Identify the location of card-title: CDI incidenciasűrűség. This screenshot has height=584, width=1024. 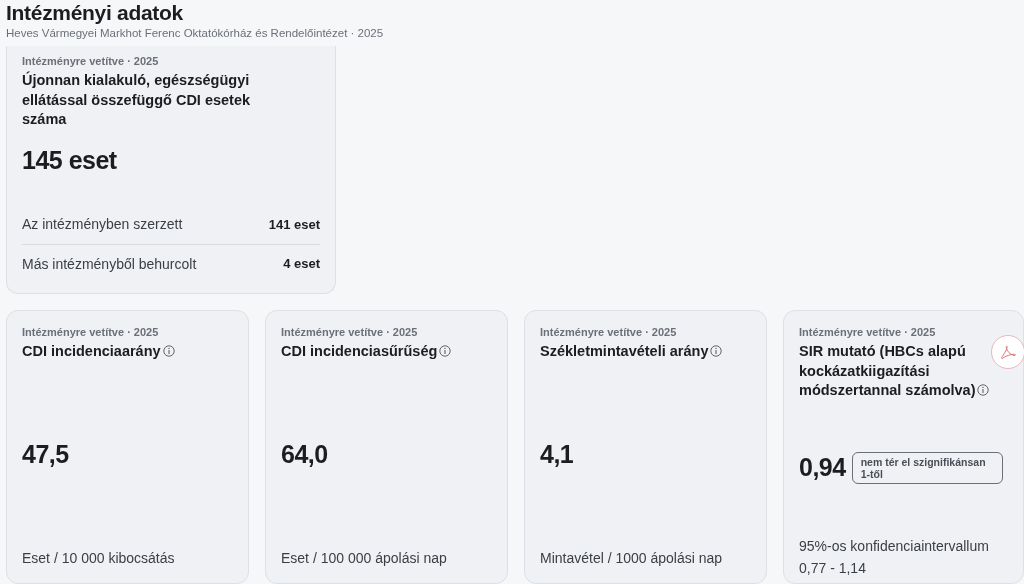
(359, 351).